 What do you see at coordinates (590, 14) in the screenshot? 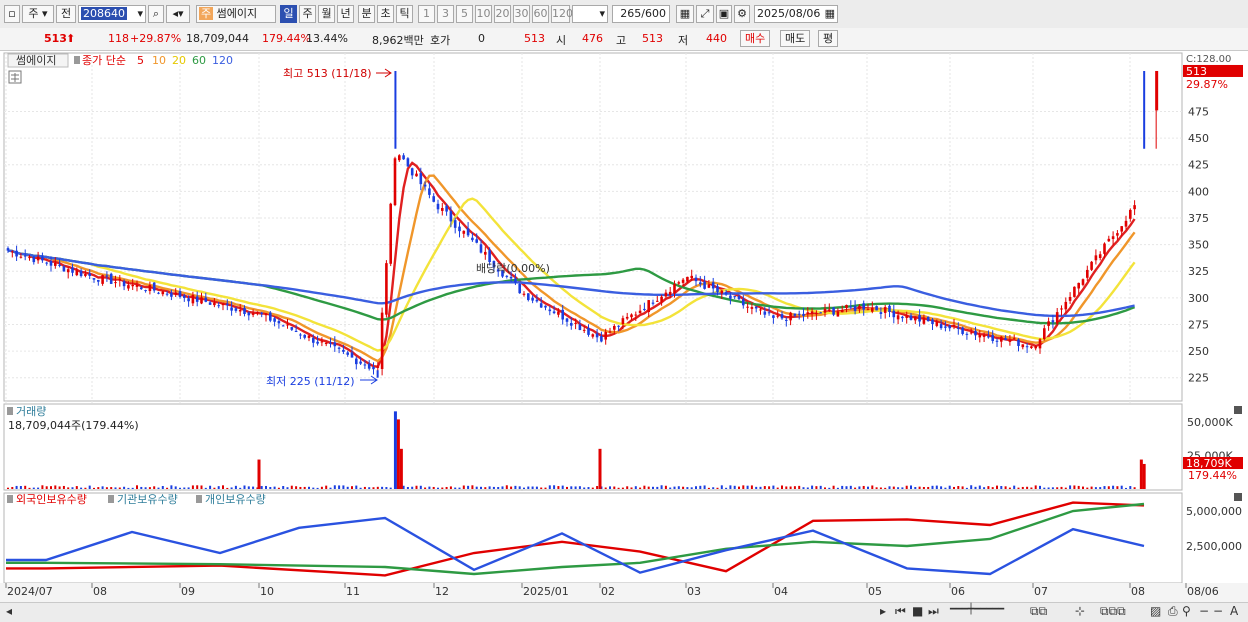
I see `interval-select: ▾` at bounding box center [590, 14].